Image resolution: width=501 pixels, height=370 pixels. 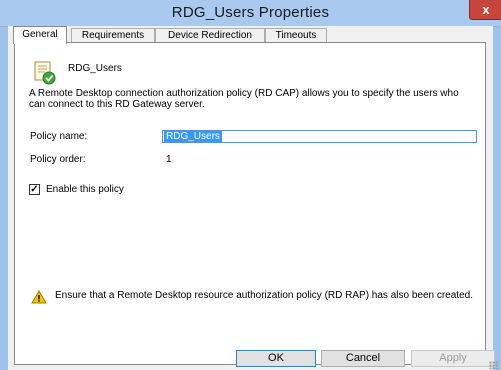 I want to click on tab-timeouts: Timeouts, so click(x=296, y=35).